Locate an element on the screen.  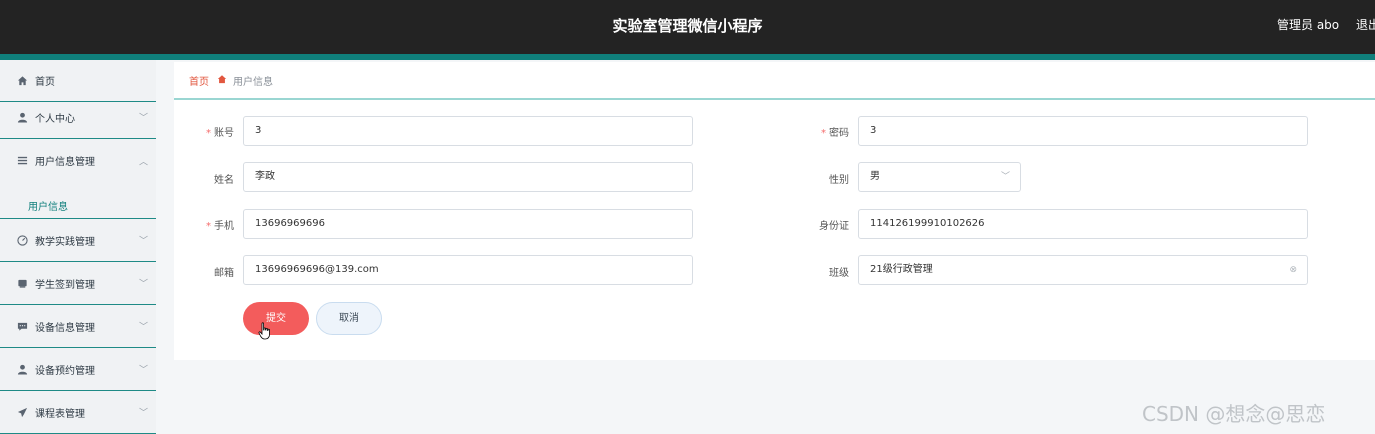
sidebar-item-profile: 个人中心 ﹀ is located at coordinates (78, 117).